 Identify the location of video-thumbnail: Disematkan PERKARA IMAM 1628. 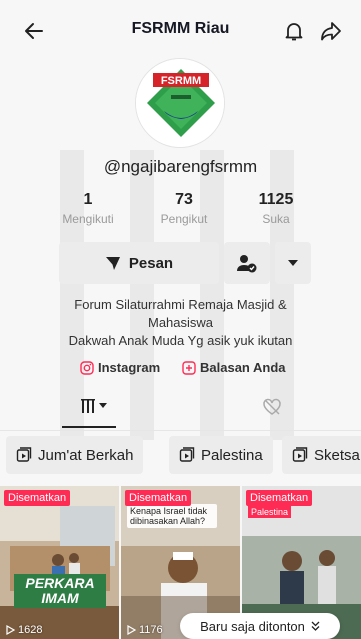
(59, 562).